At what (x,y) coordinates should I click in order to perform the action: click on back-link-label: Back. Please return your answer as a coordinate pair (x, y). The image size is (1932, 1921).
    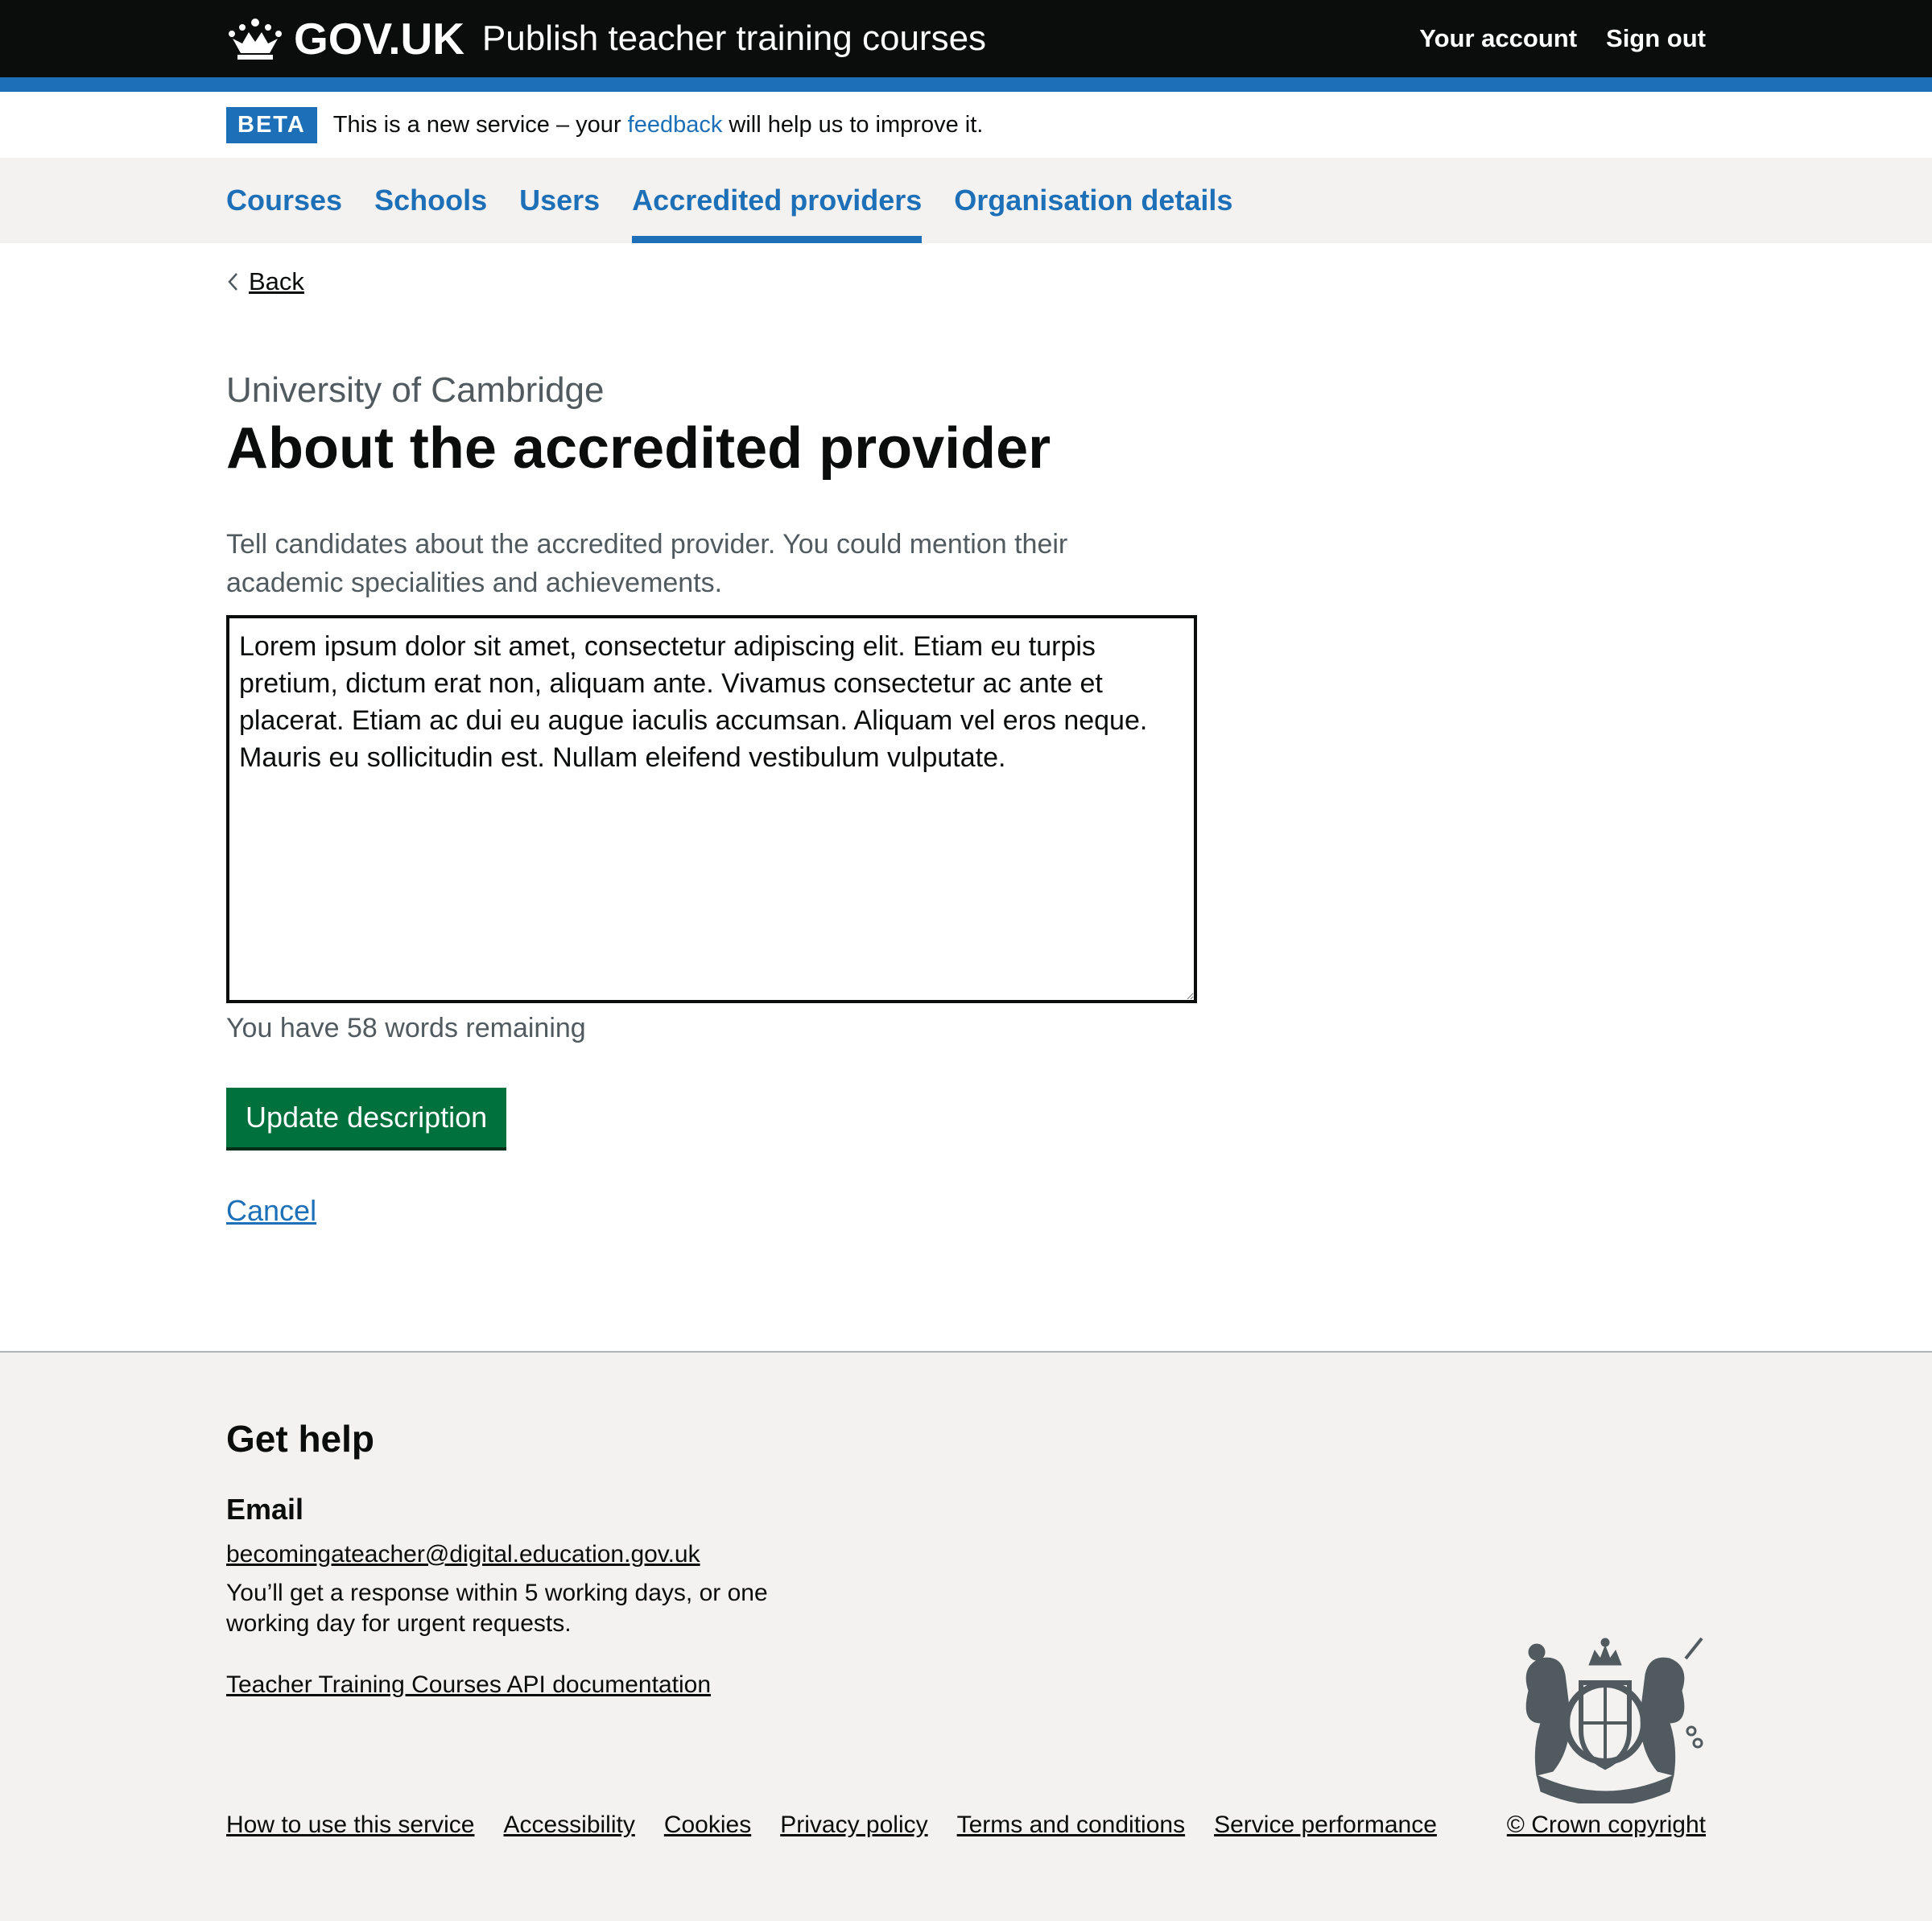
    Looking at the image, I should click on (276, 281).